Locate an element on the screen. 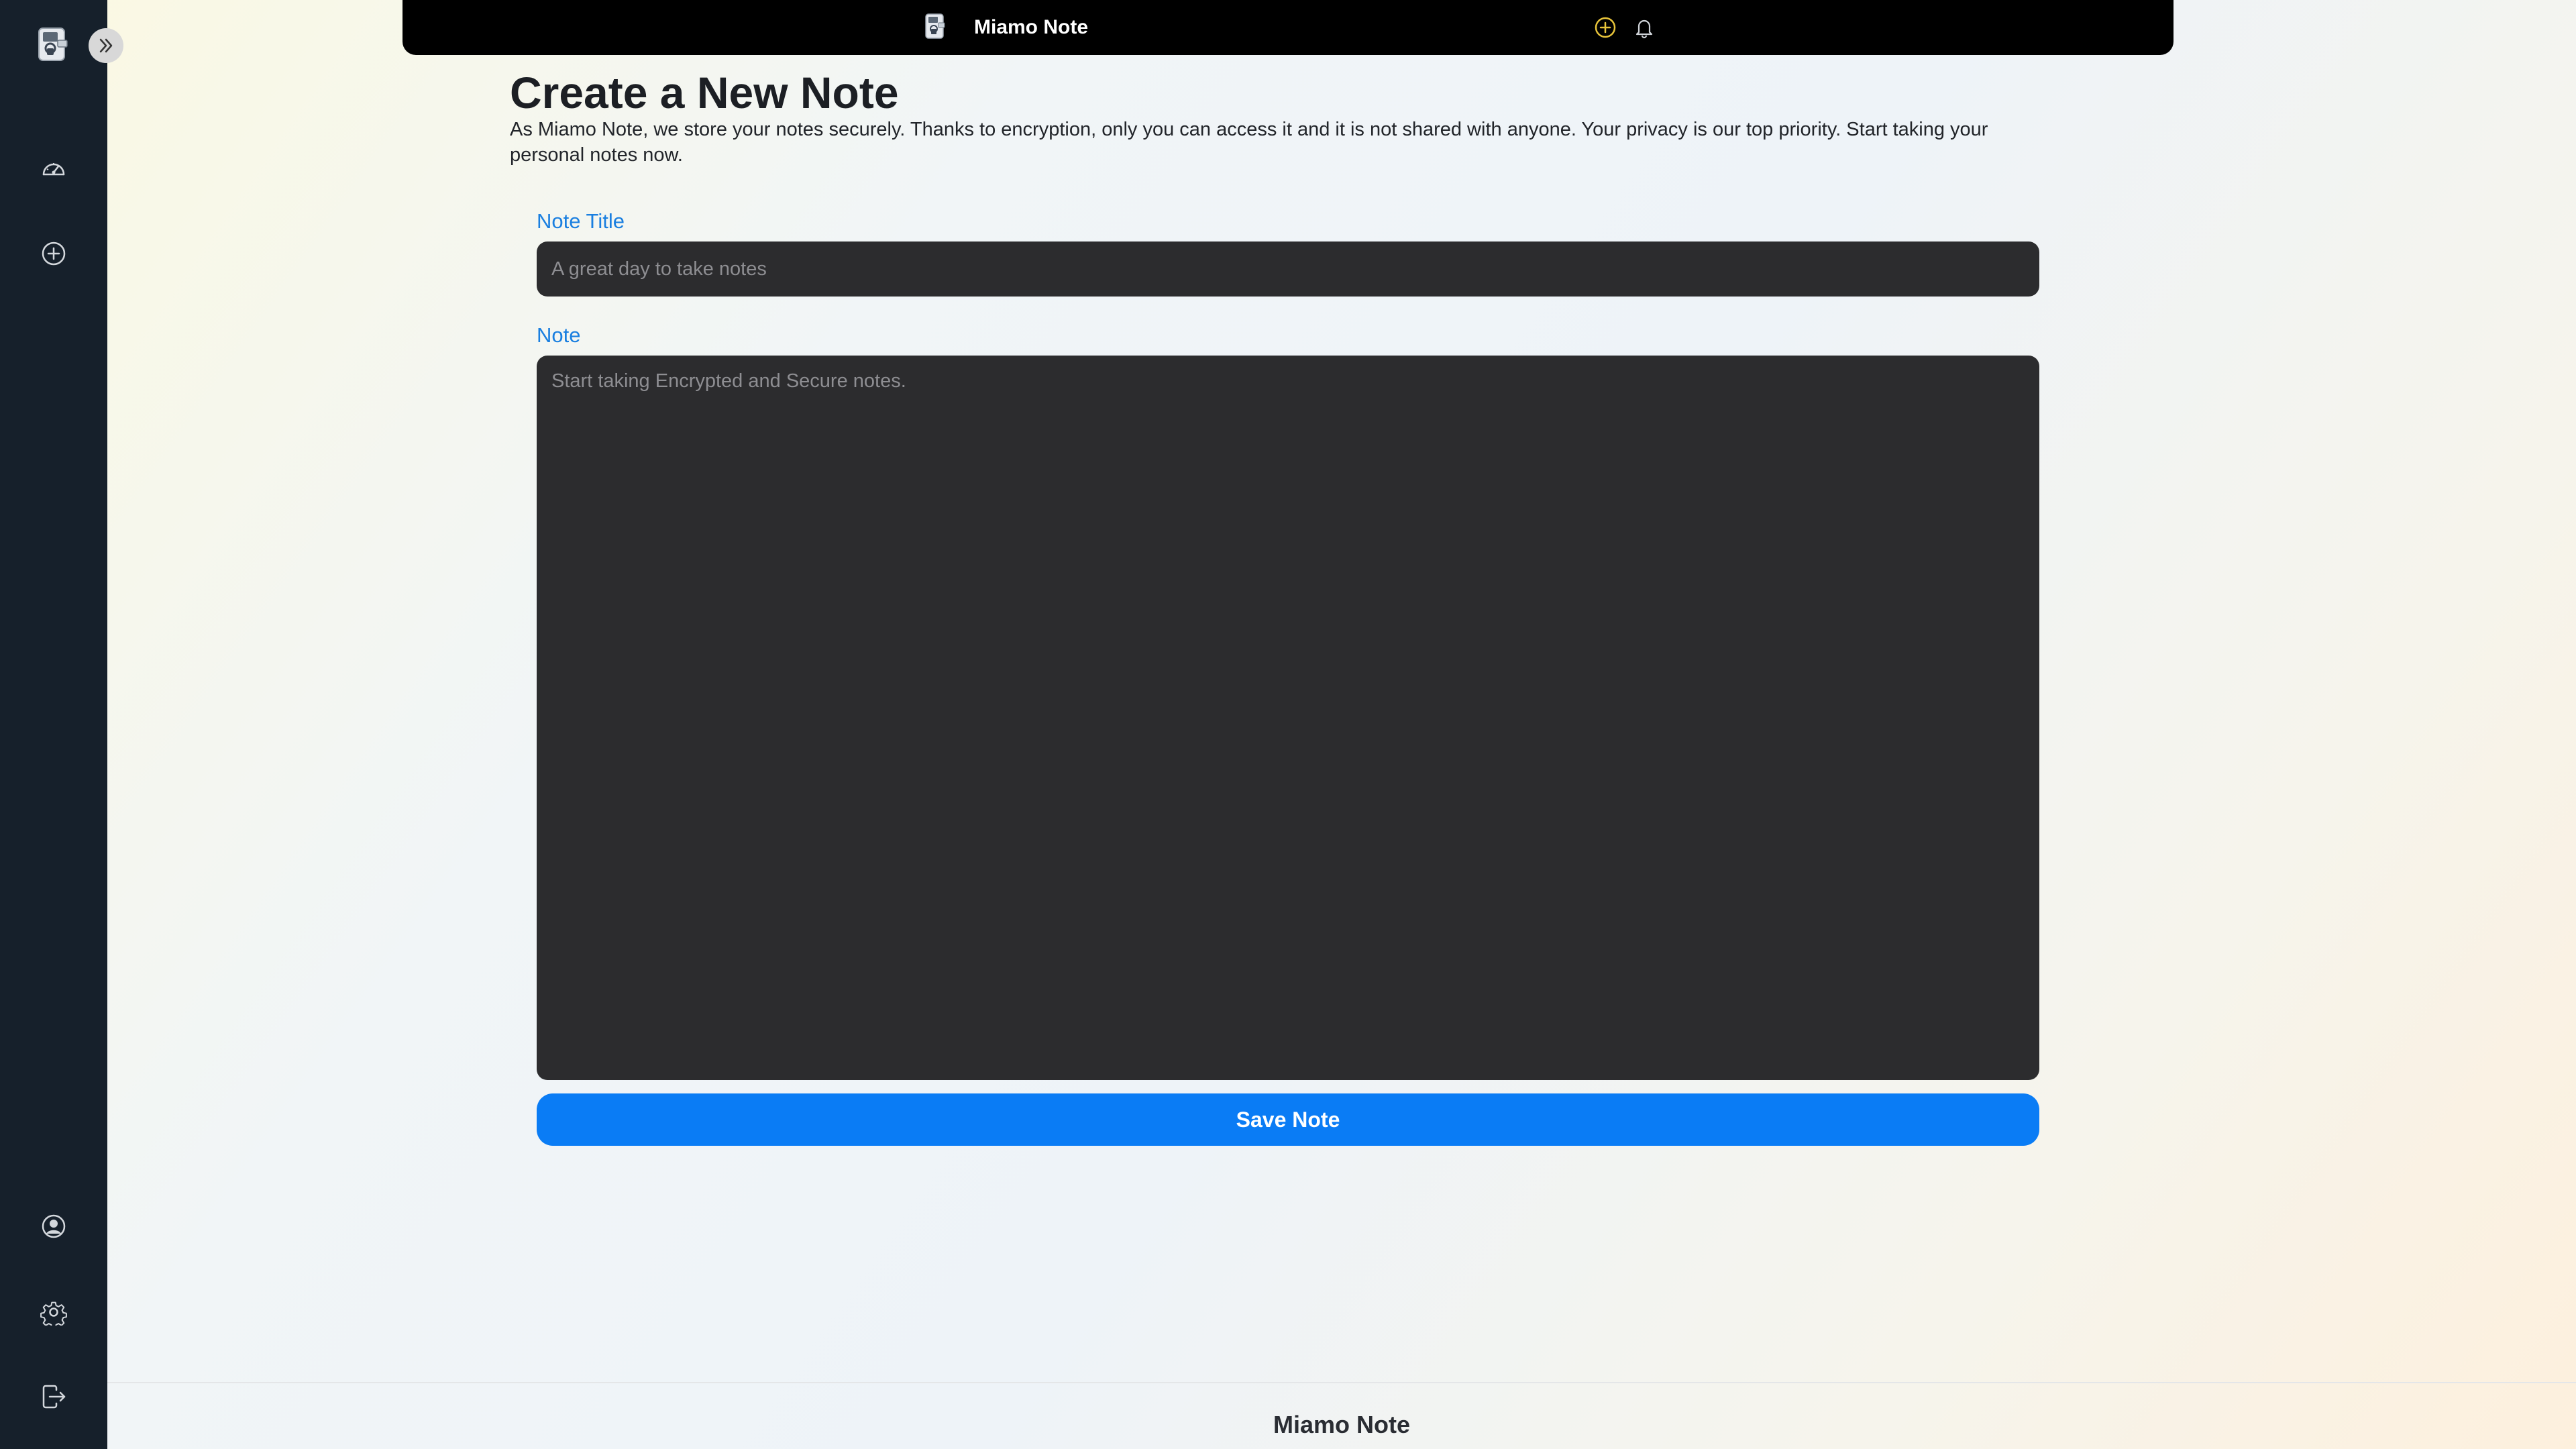 The image size is (2576, 1449). sidebar-item-settings is located at coordinates (54, 1312).